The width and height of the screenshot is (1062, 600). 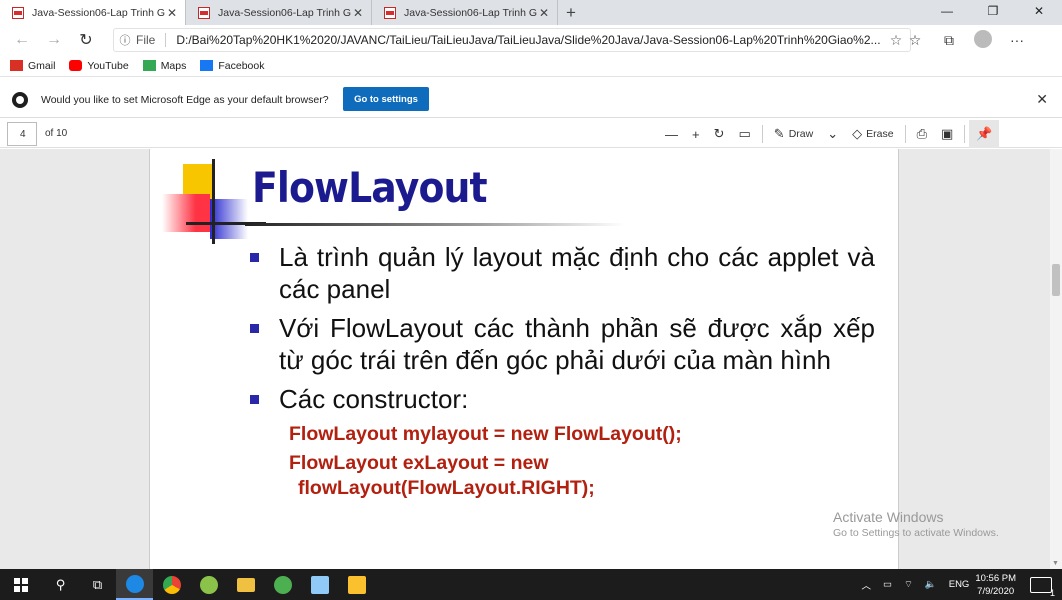 What do you see at coordinates (1052, 592) in the screenshot?
I see `notification-count: 1` at bounding box center [1052, 592].